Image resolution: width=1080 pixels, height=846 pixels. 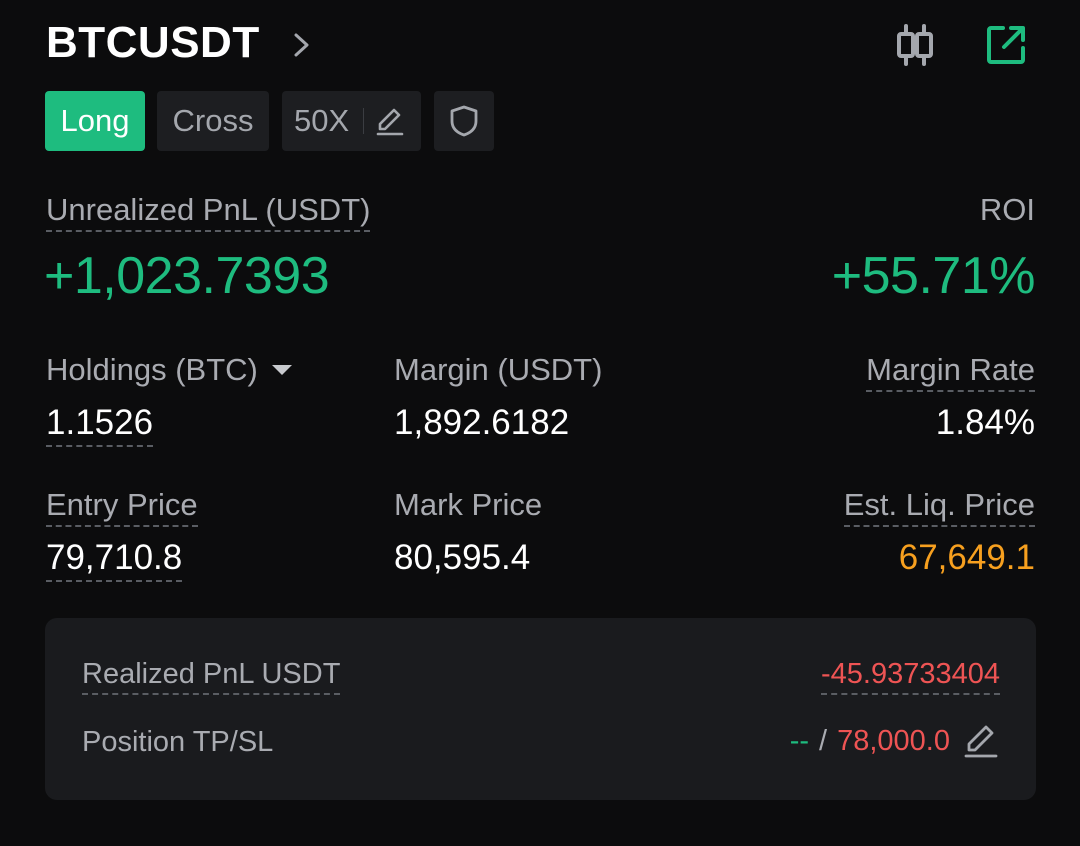 I want to click on take-profit-value: --, so click(x=799, y=740).